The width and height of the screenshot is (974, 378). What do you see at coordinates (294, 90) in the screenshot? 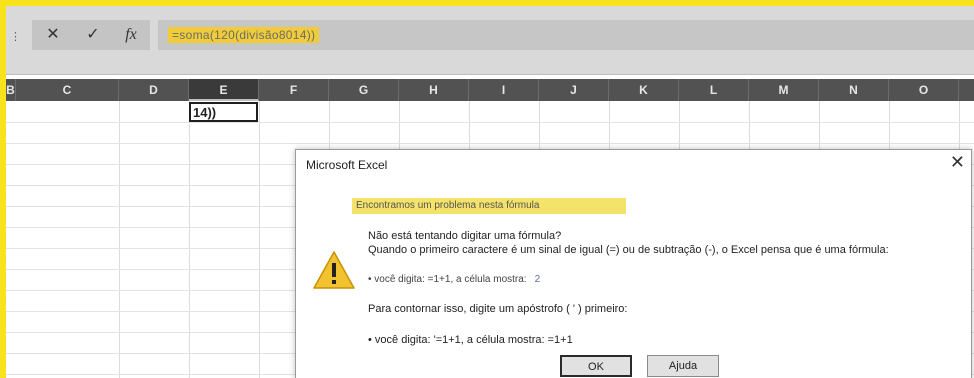
I see `column-header-f: F` at bounding box center [294, 90].